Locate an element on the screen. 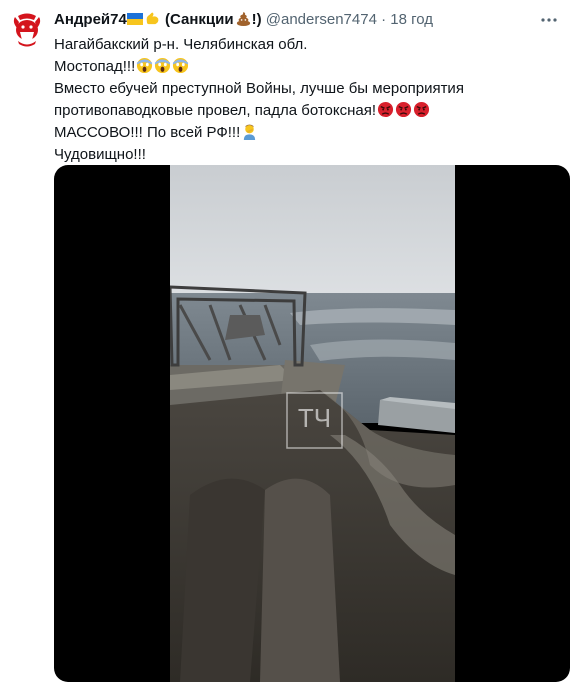  avatar is located at coordinates (27, 29).